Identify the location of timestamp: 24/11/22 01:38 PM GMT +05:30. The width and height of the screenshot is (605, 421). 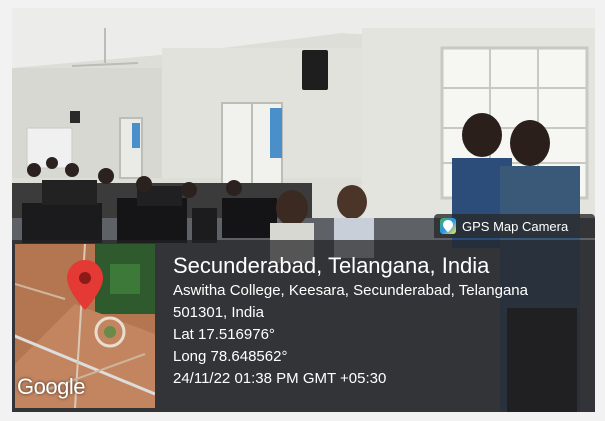
(280, 378).